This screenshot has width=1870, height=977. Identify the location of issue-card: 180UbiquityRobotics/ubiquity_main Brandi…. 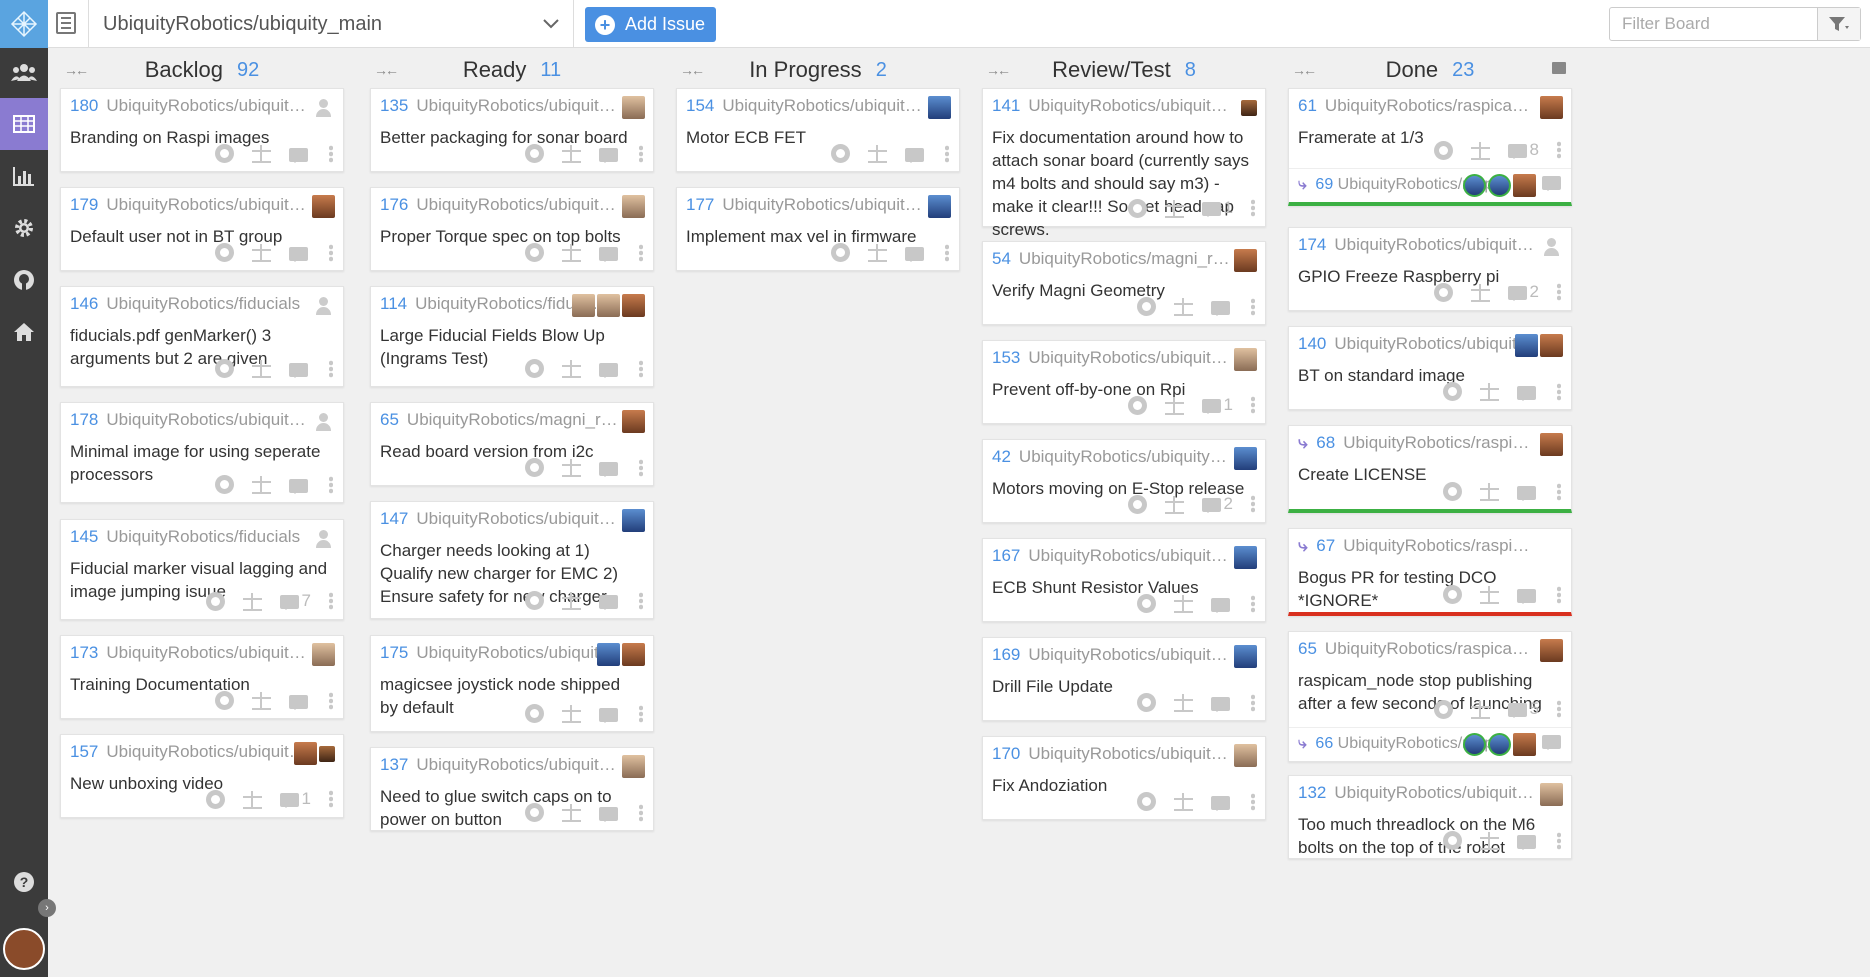
(202, 130).